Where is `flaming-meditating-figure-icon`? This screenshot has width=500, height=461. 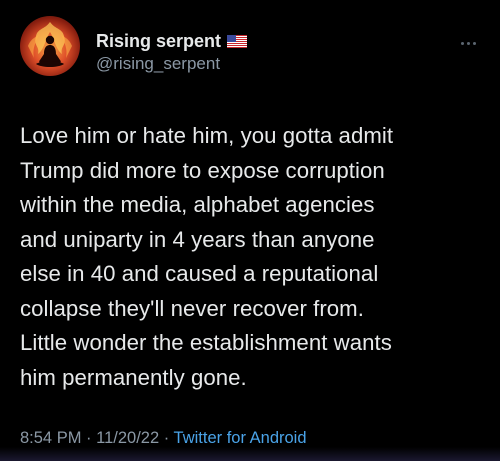 flaming-meditating-figure-icon is located at coordinates (50, 44).